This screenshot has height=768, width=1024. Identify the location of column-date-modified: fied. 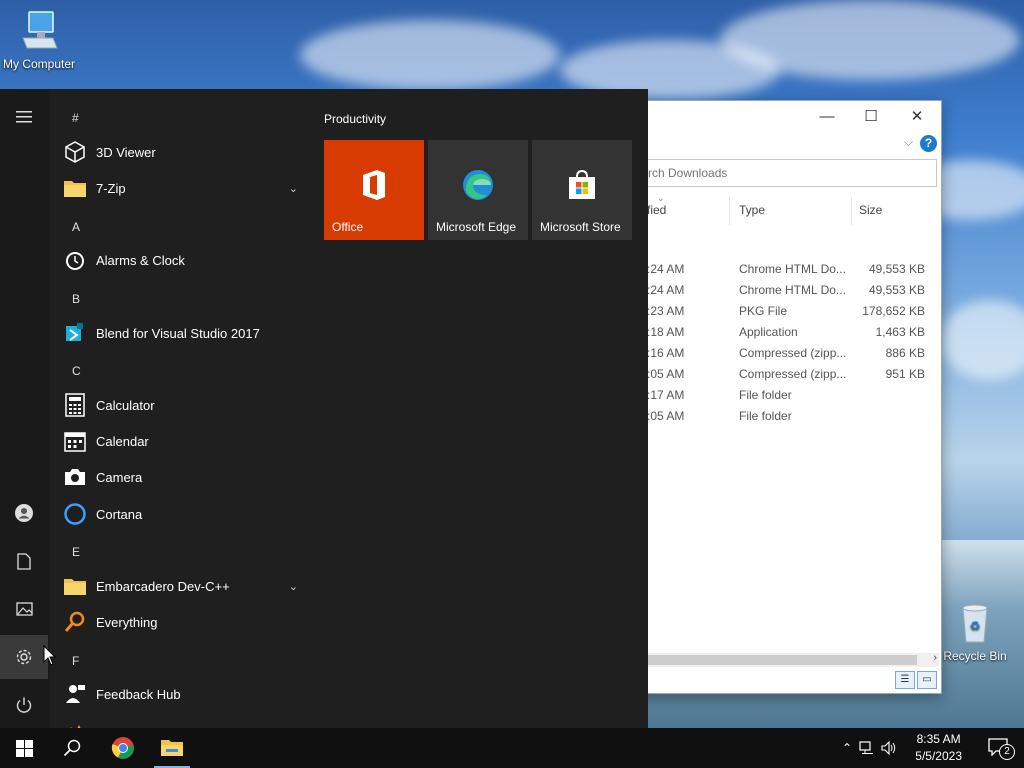
(656, 210).